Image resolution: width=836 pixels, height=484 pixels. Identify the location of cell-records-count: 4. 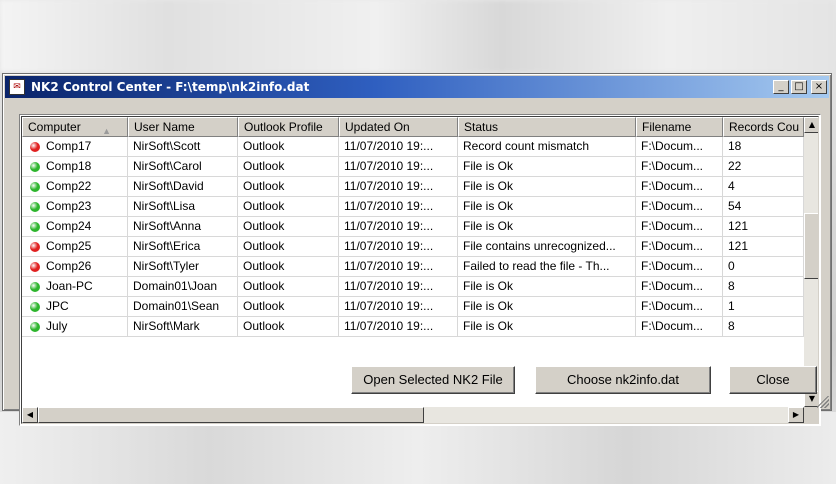
(763, 186).